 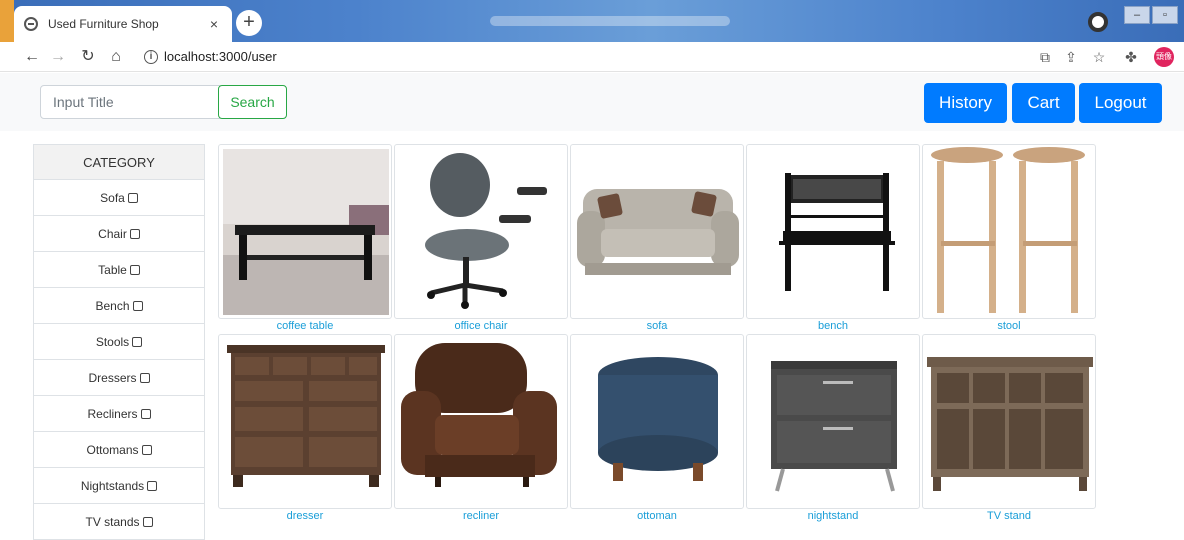 I want to click on coffee-table-image, so click(x=306, y=232).